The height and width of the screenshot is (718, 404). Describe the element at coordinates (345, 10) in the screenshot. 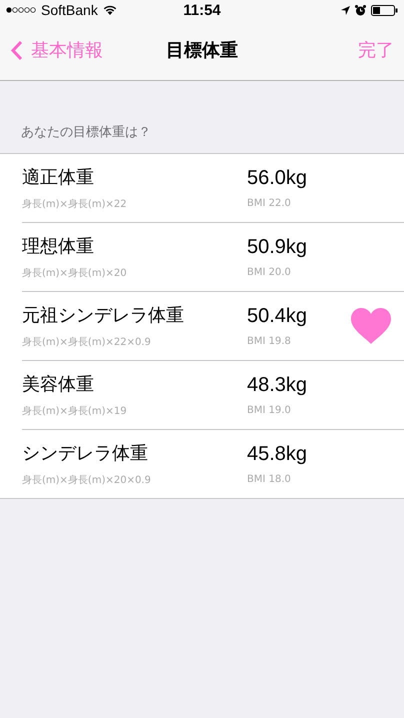

I see `location-icon` at that location.